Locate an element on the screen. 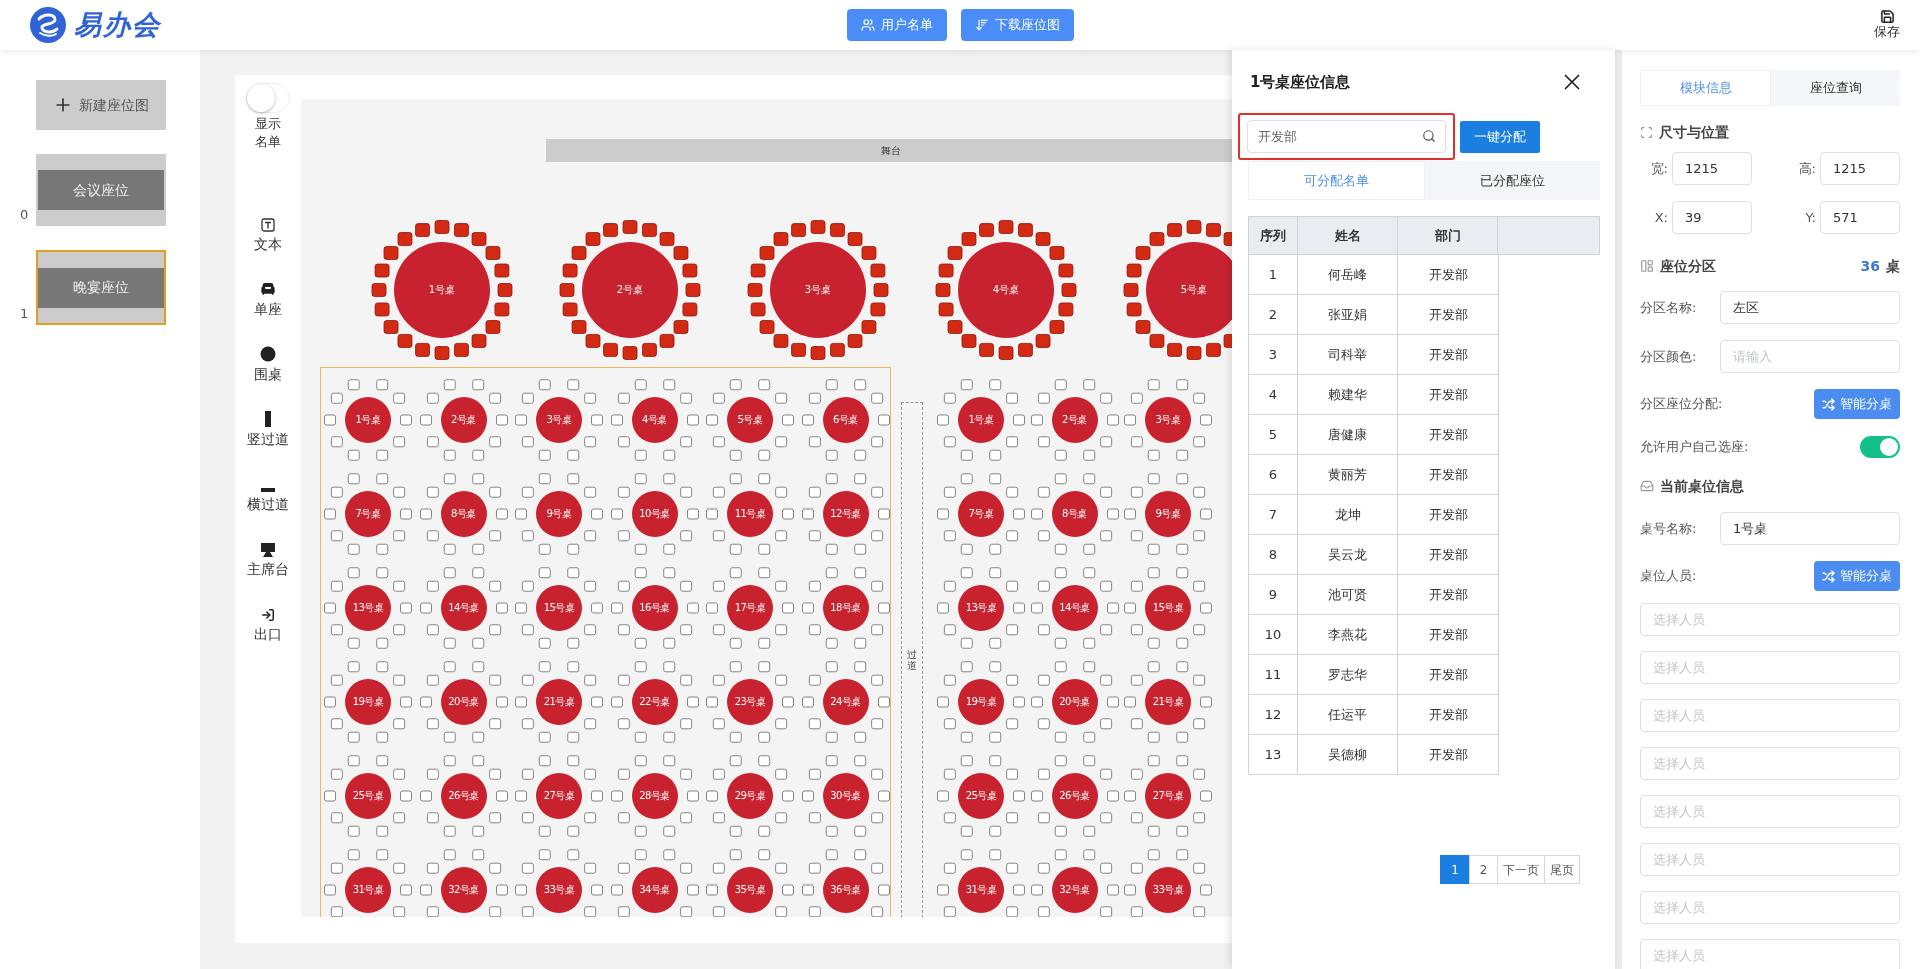  tool-button: 竖过道 is located at coordinates (268, 427).